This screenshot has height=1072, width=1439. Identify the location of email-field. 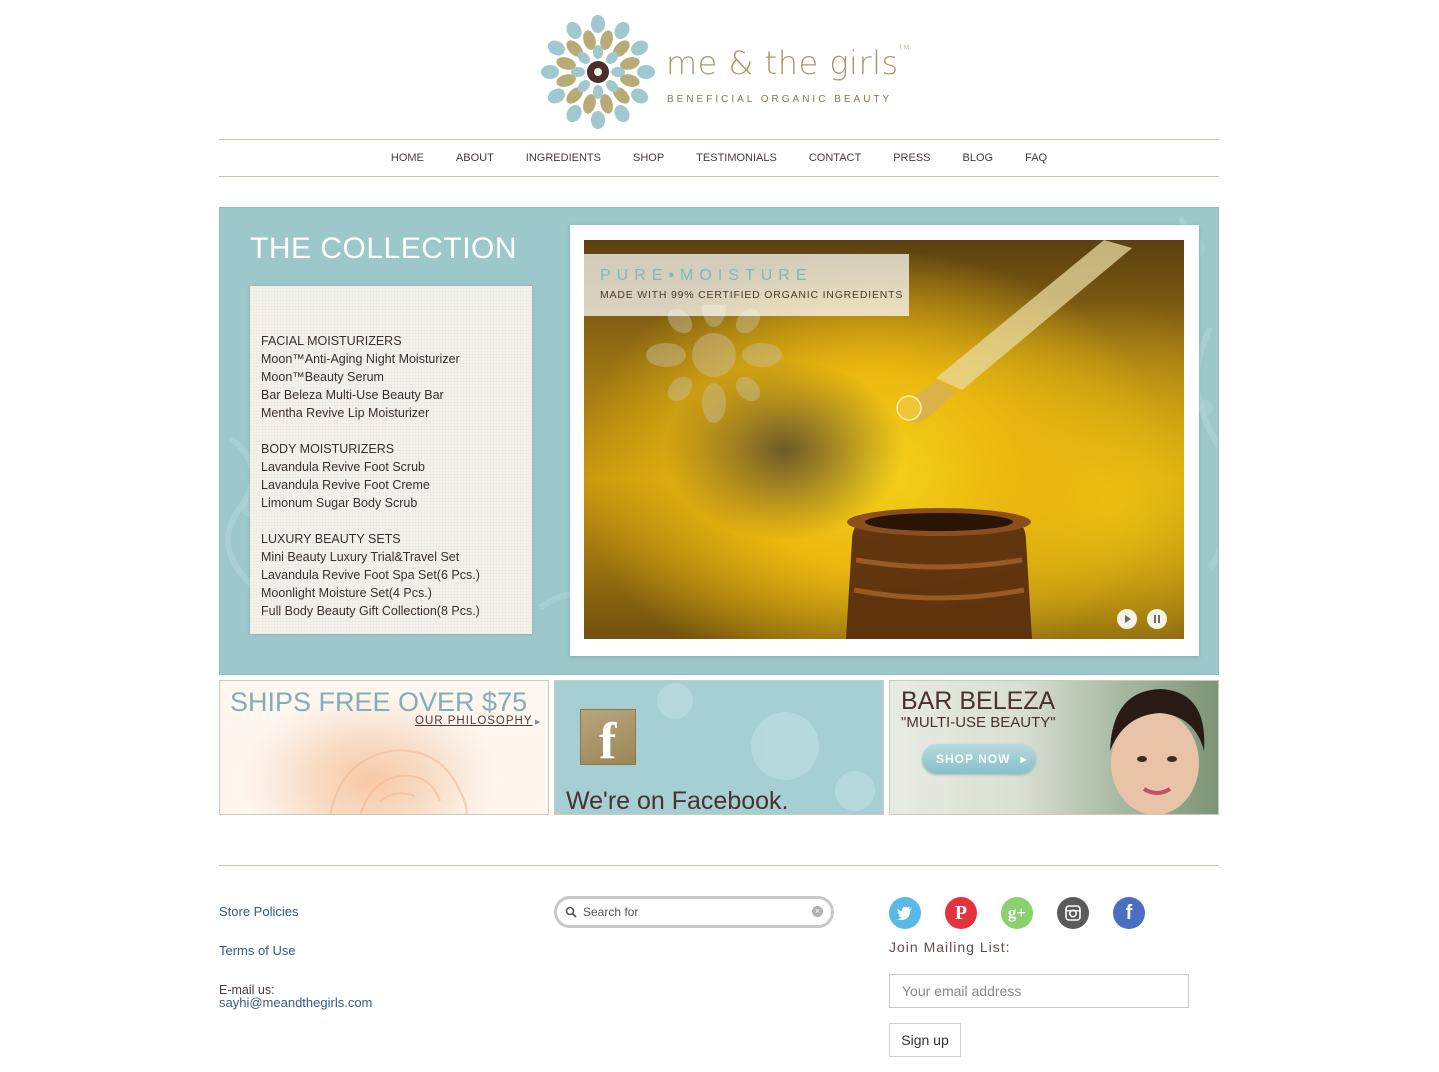
(1039, 991).